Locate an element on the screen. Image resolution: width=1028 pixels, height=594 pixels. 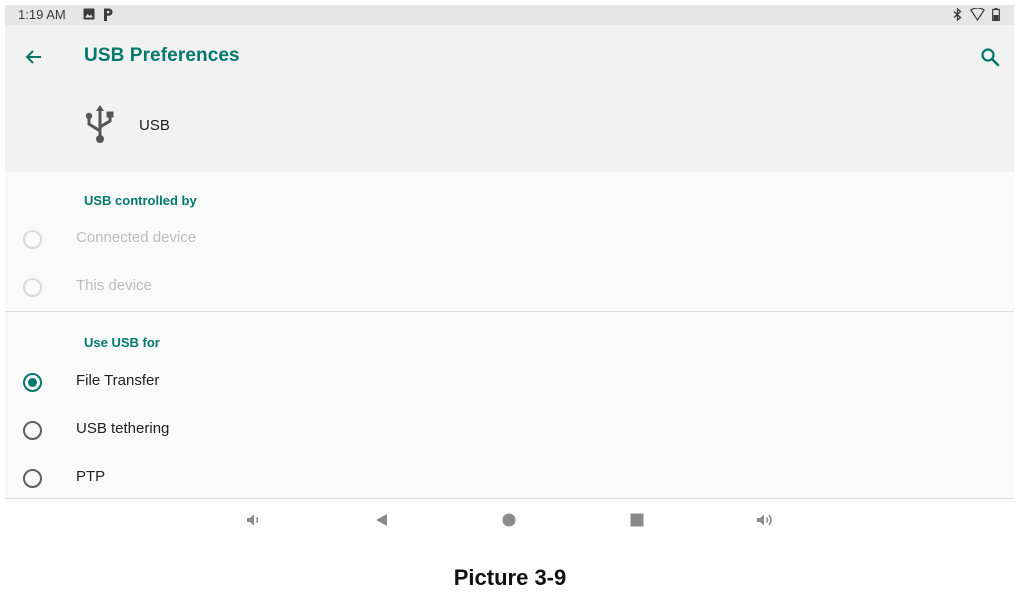
p-notification-icon is located at coordinates (108, 14).